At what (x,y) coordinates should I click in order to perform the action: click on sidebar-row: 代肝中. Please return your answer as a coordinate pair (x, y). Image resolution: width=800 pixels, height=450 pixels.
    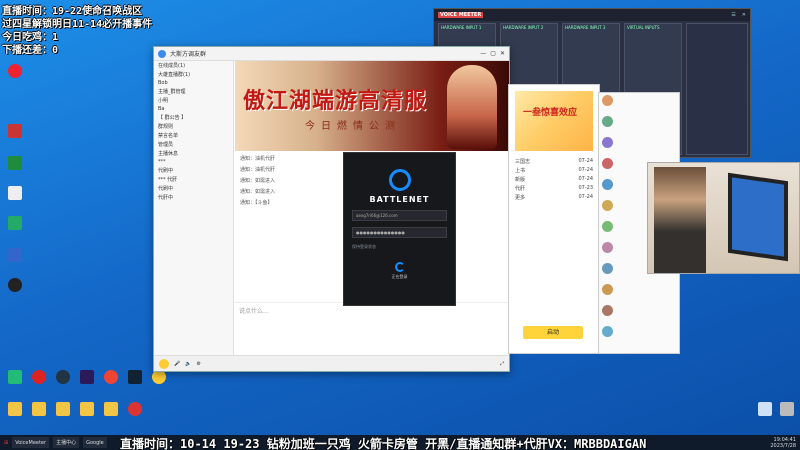
    Looking at the image, I should click on (193, 197).